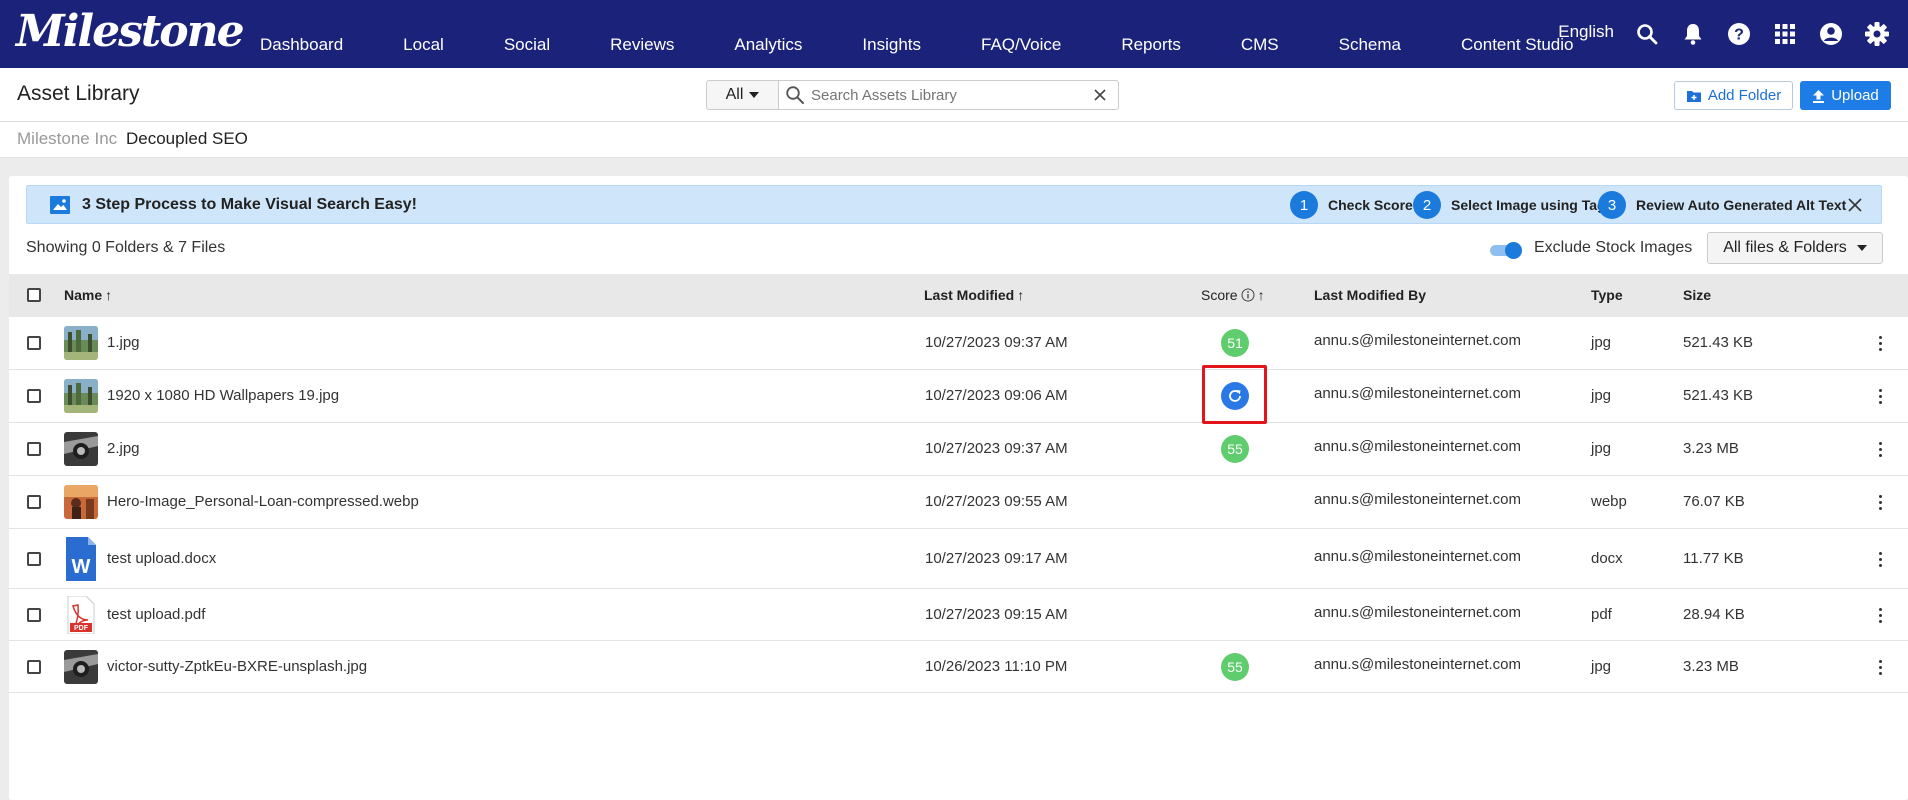 This screenshot has height=800, width=1908. I want to click on nav-dashboard: Dashboard, so click(302, 45).